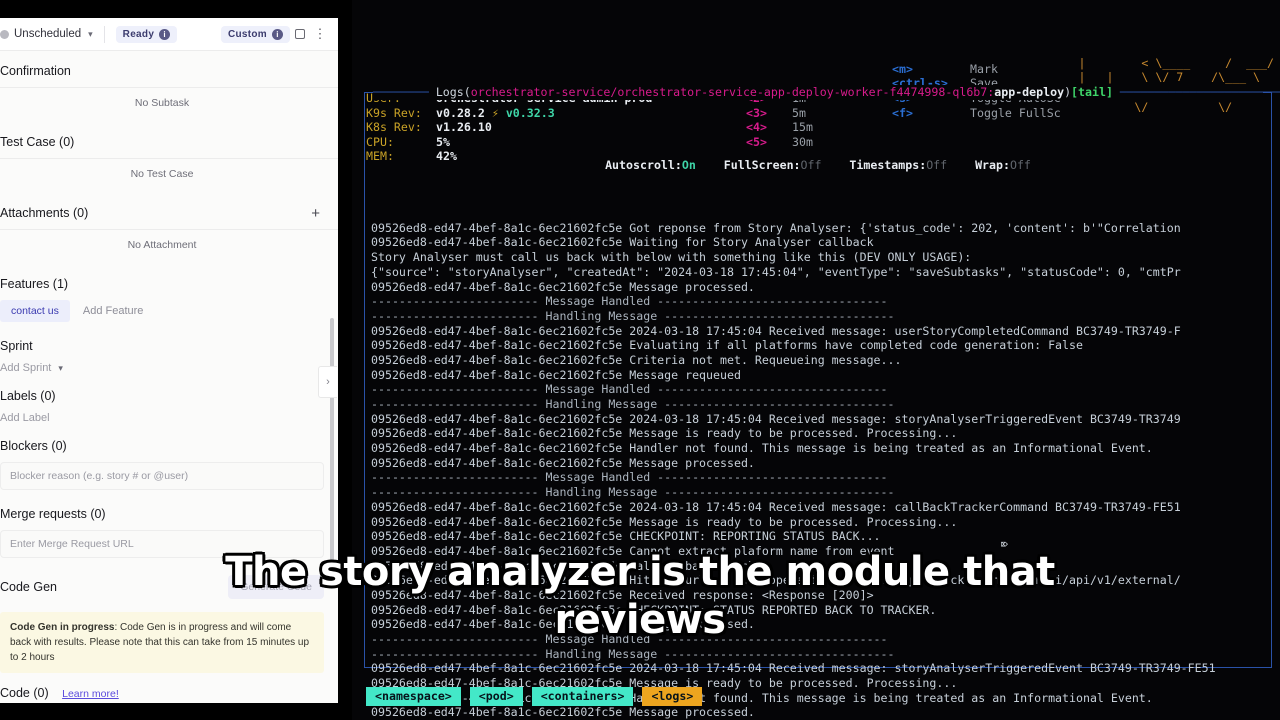 This screenshot has height=720, width=1280. What do you see at coordinates (936, 165) in the screenshot?
I see `toggle-value-timestamps: Off` at bounding box center [936, 165].